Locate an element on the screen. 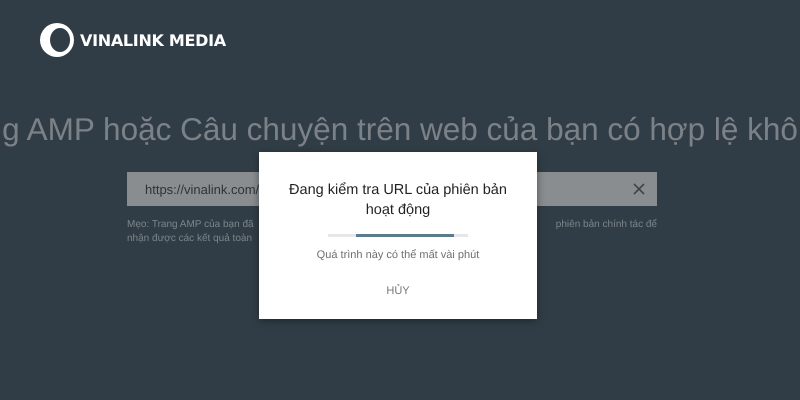 The height and width of the screenshot is (400, 800). tip-text: nhận được các kết quả toàn is located at coordinates (190, 239).